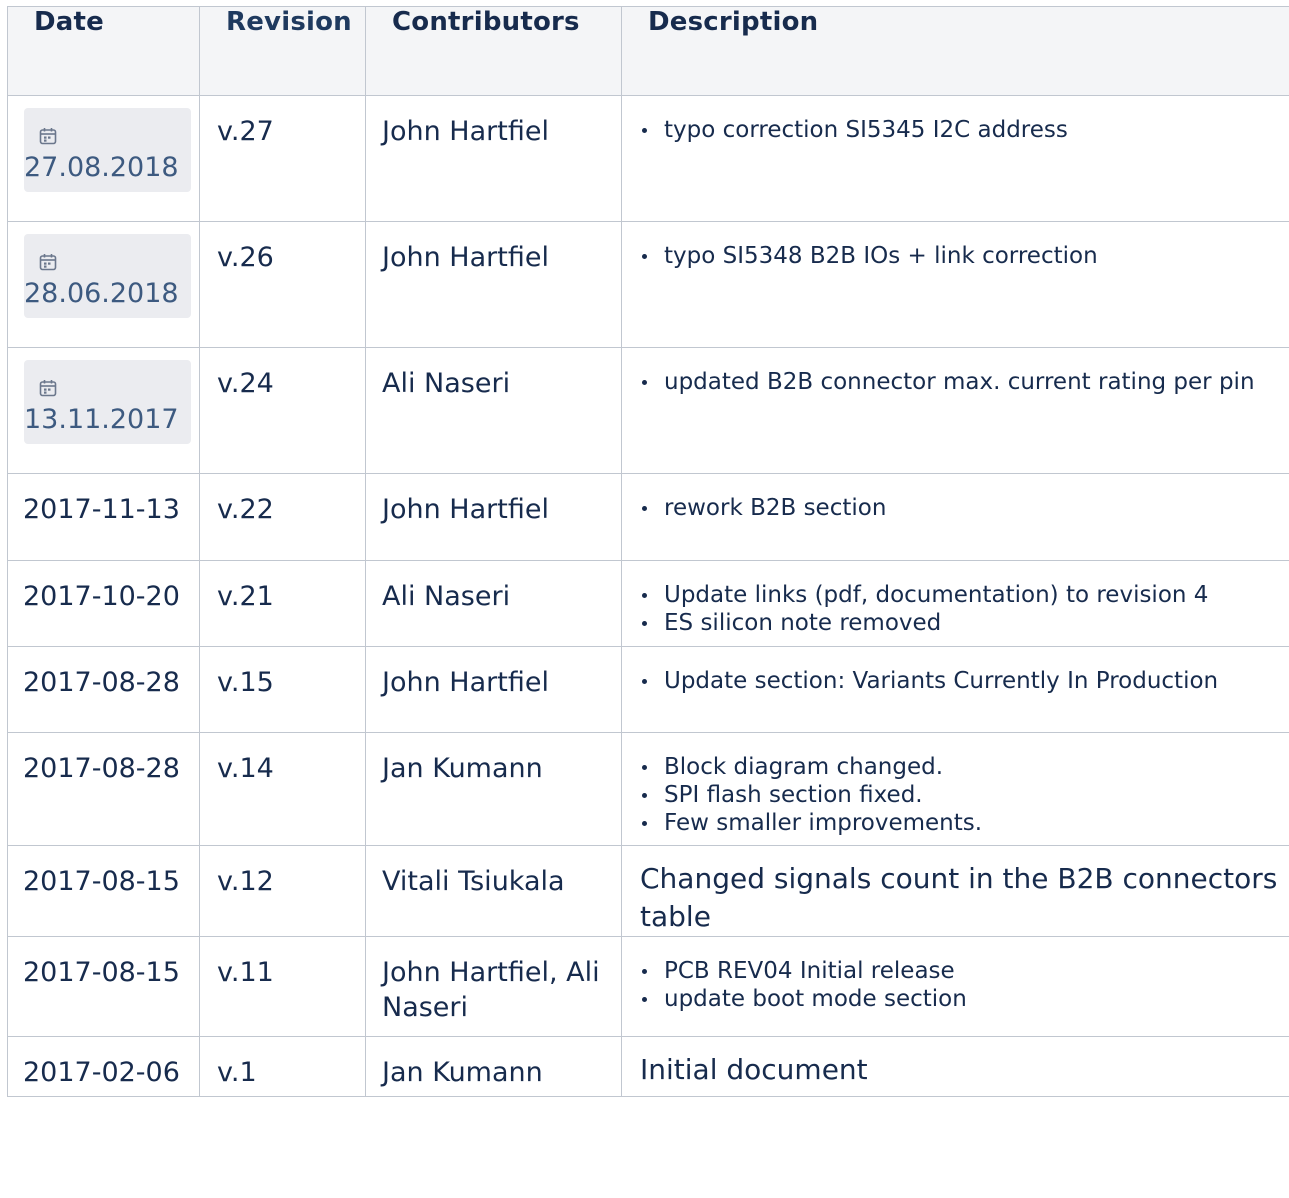  I want to click on contributors-text: Vitali Tsiukala, so click(473, 881).